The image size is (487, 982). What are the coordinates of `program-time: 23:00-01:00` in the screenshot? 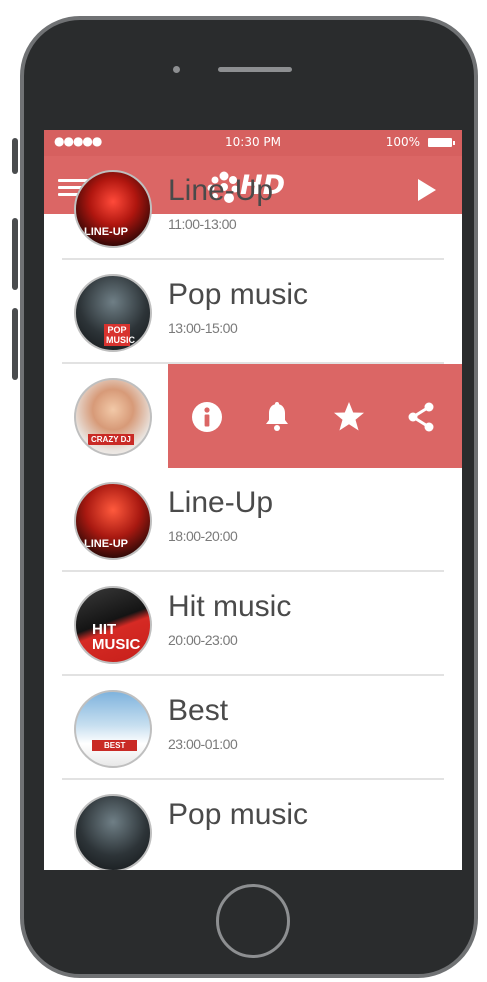 It's located at (203, 744).